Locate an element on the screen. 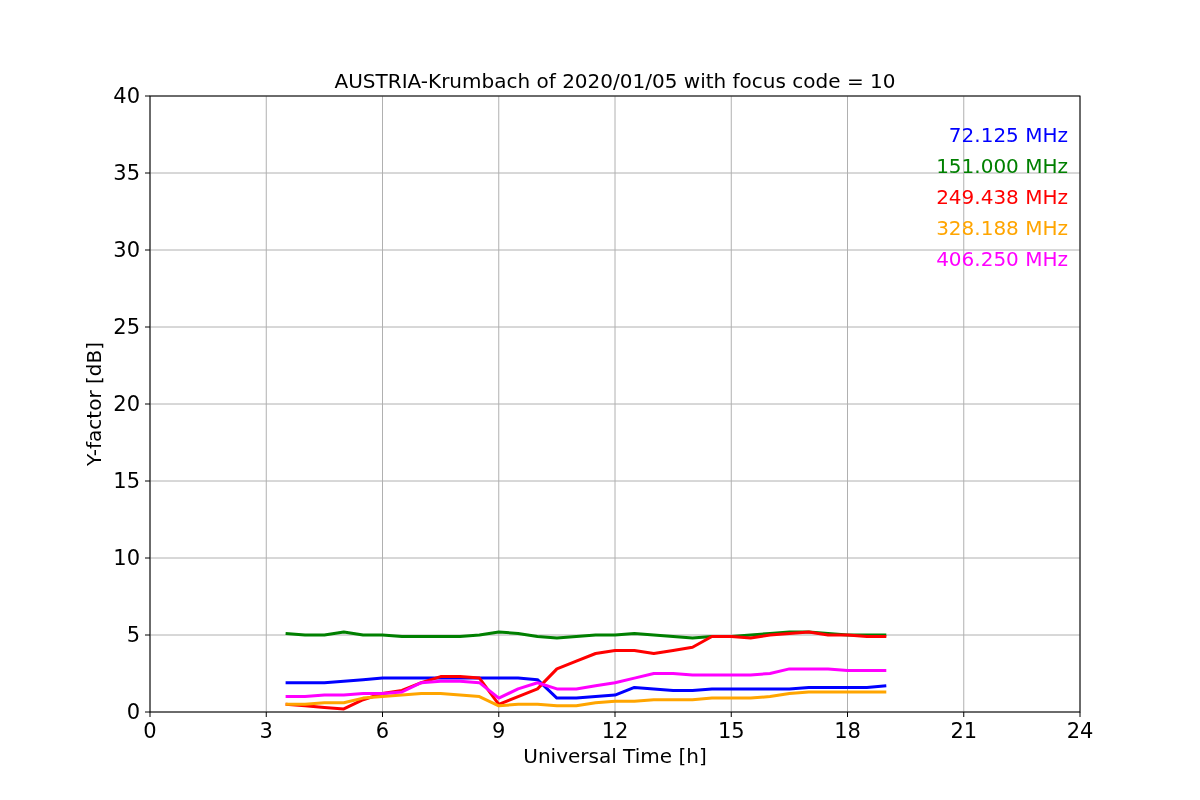 The width and height of the screenshot is (1200, 800). y-tick-label: 40 is located at coordinates (126, 96).